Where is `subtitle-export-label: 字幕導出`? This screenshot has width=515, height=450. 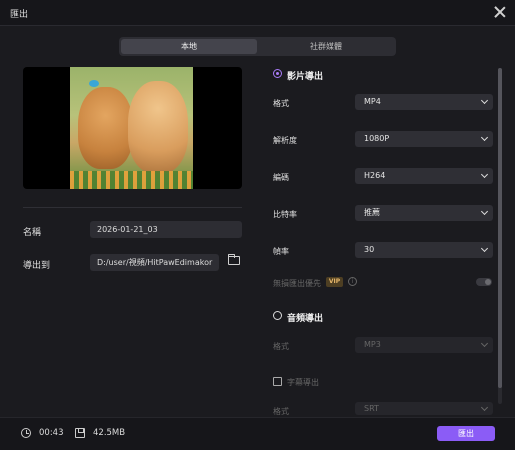
subtitle-export-label: 字幕導出 is located at coordinates (303, 382).